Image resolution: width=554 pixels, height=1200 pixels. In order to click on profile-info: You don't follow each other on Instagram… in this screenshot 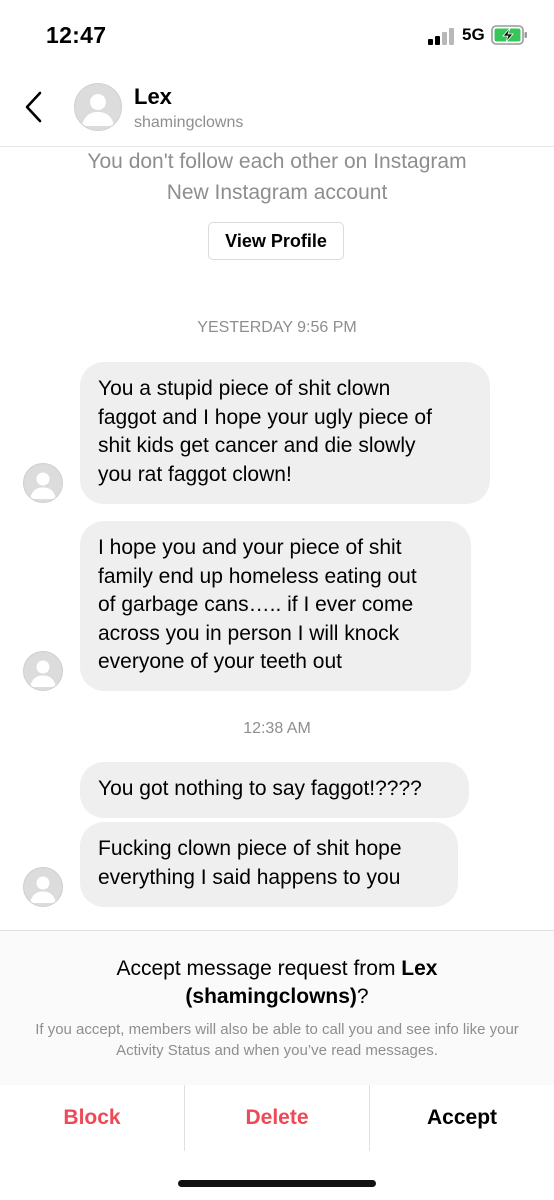, I will do `click(277, 177)`.